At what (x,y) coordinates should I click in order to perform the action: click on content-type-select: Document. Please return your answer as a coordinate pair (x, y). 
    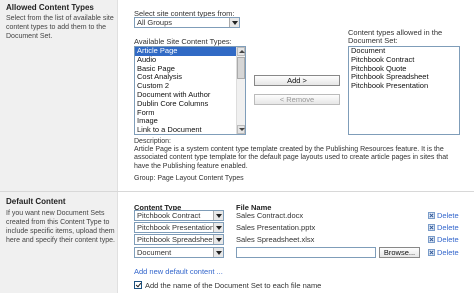
    Looking at the image, I should click on (179, 252).